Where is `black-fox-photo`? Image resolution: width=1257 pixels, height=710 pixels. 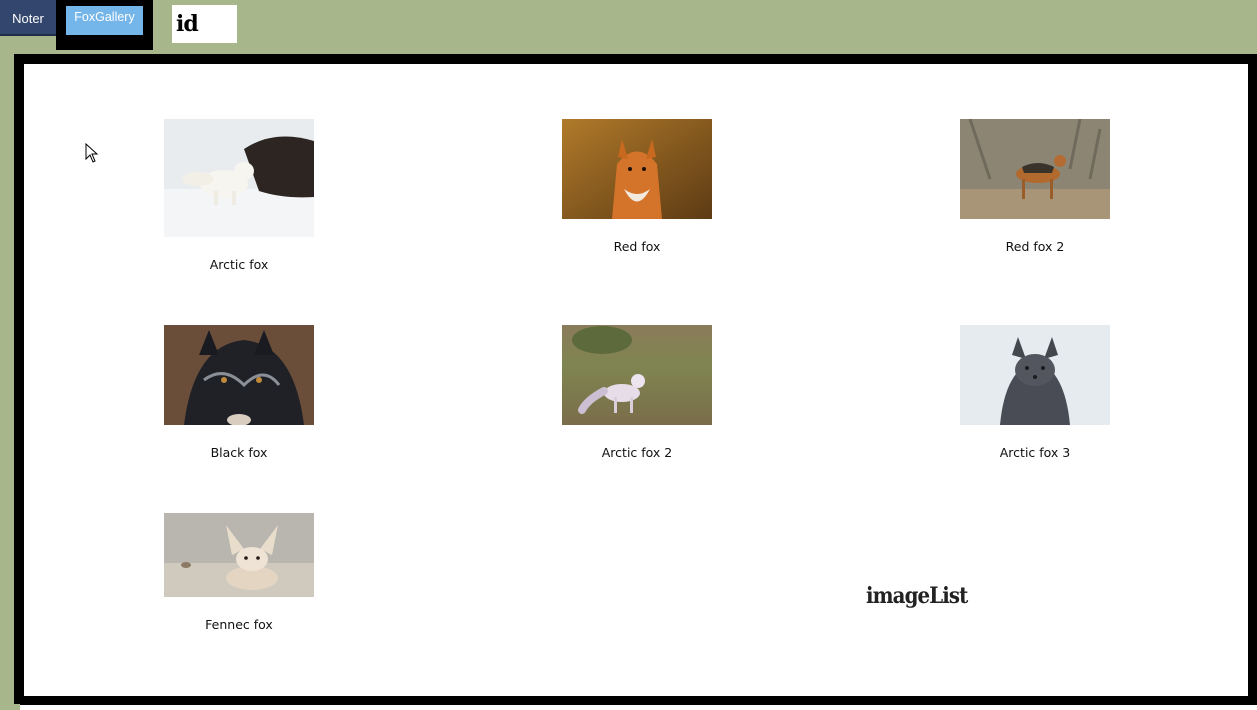
black-fox-photo is located at coordinates (239, 375).